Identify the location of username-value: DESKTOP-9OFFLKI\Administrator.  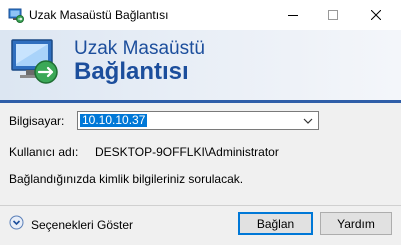
(187, 152).